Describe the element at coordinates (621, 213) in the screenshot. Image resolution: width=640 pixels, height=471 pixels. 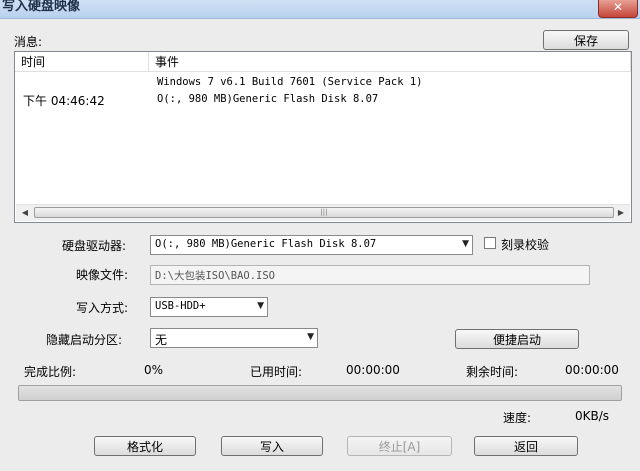
I see `arrow-right-icon: ▶` at that location.